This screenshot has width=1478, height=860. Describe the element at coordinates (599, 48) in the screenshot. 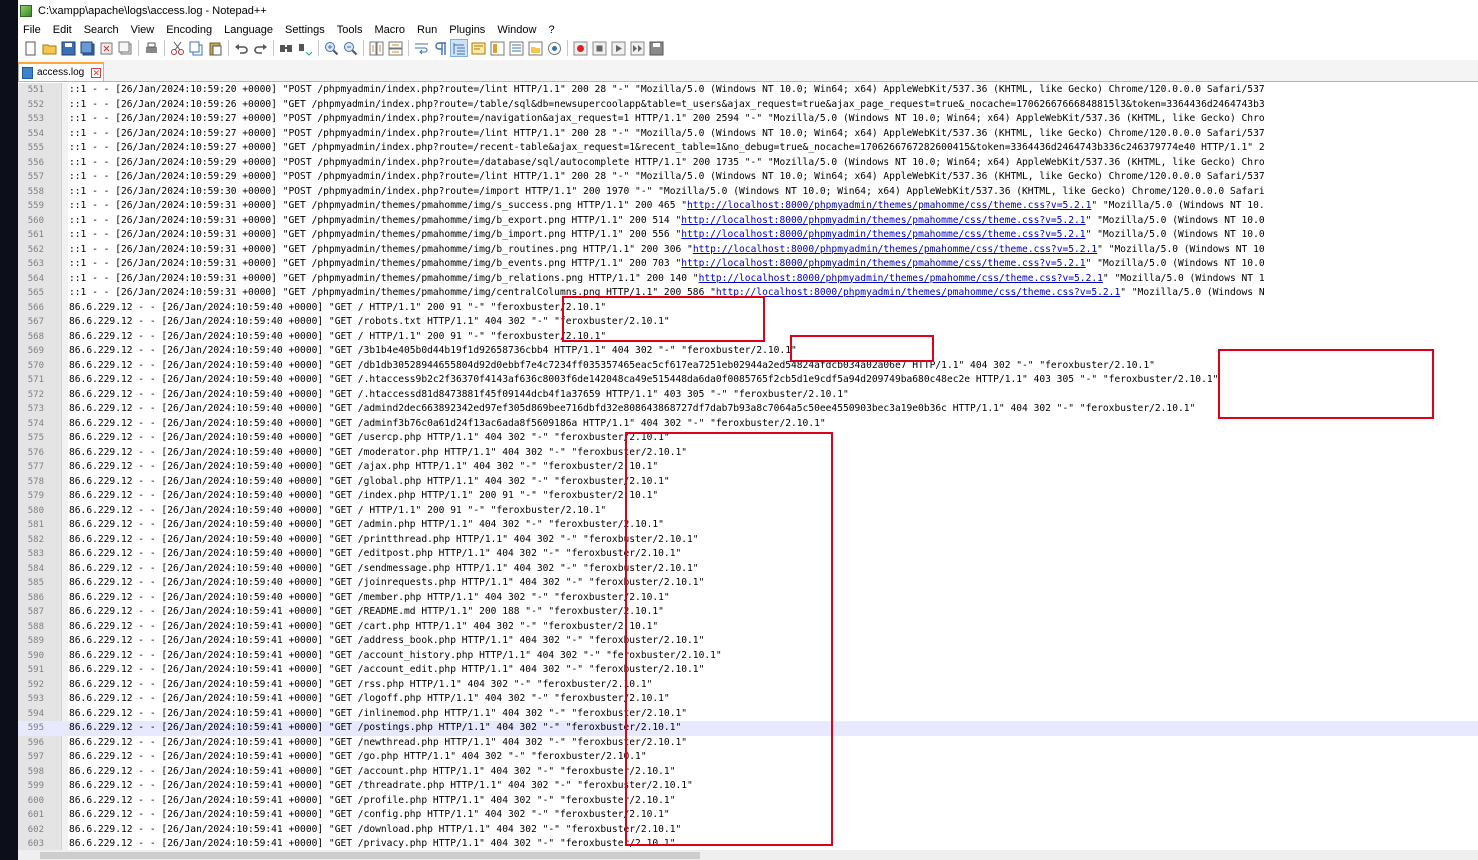

I see `stop-recording-icon` at that location.